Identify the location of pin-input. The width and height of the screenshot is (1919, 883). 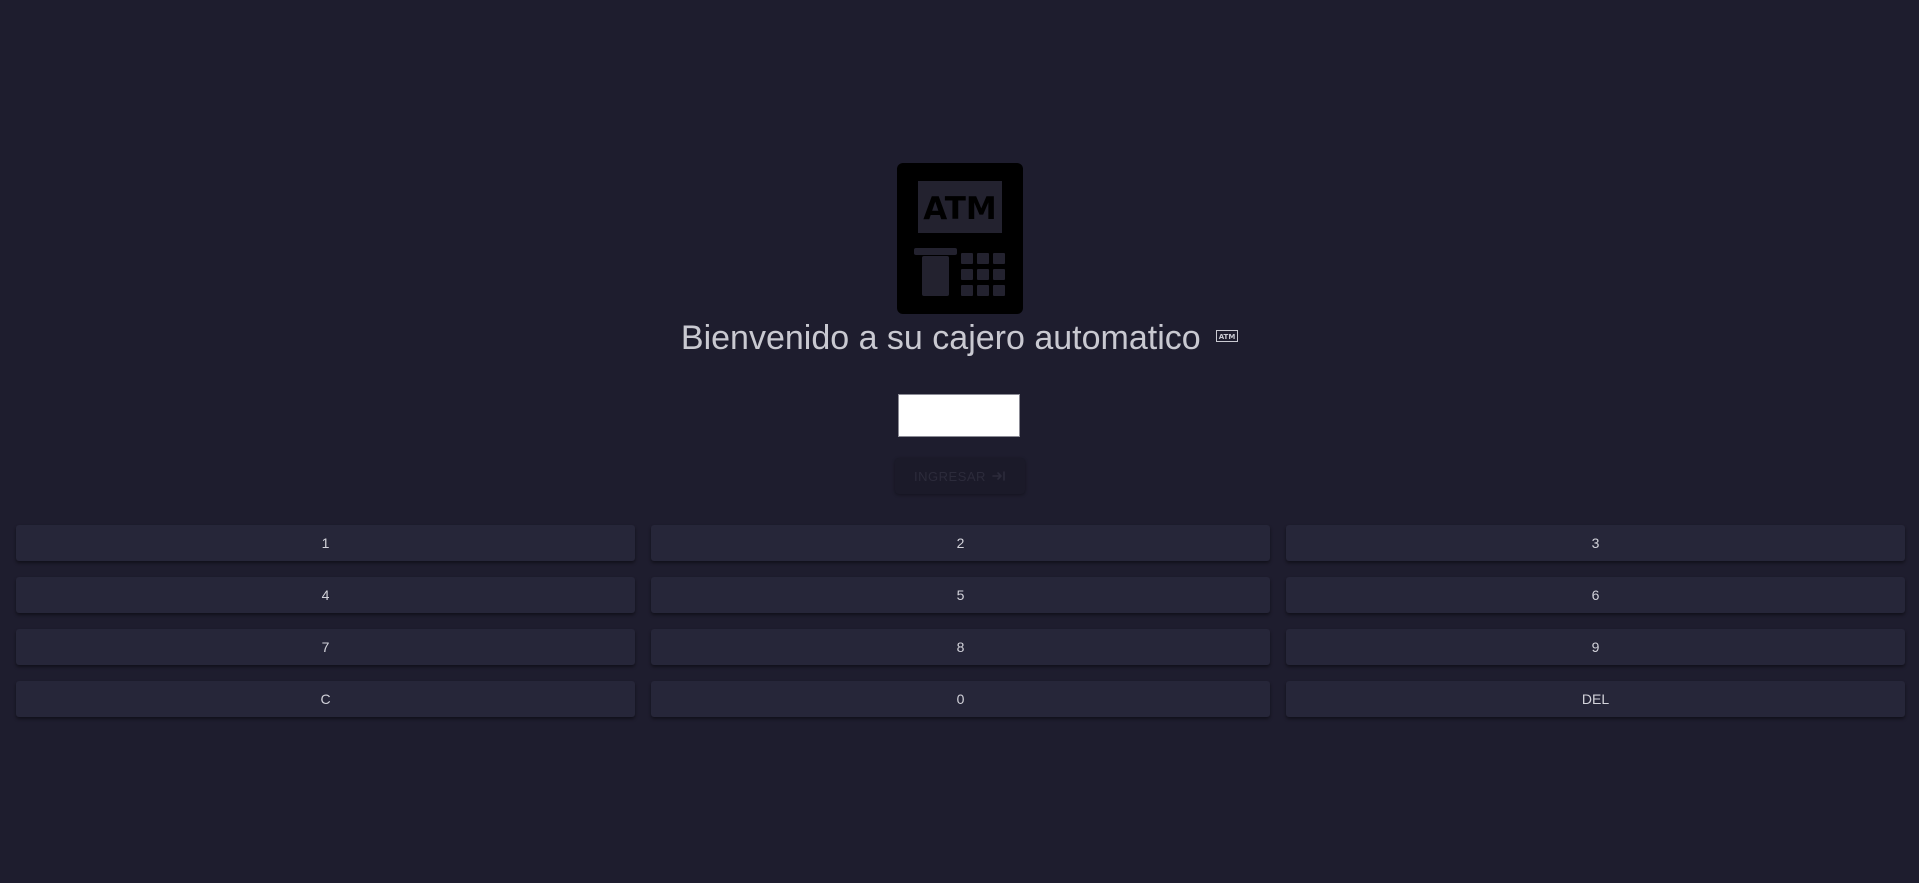
(959, 415).